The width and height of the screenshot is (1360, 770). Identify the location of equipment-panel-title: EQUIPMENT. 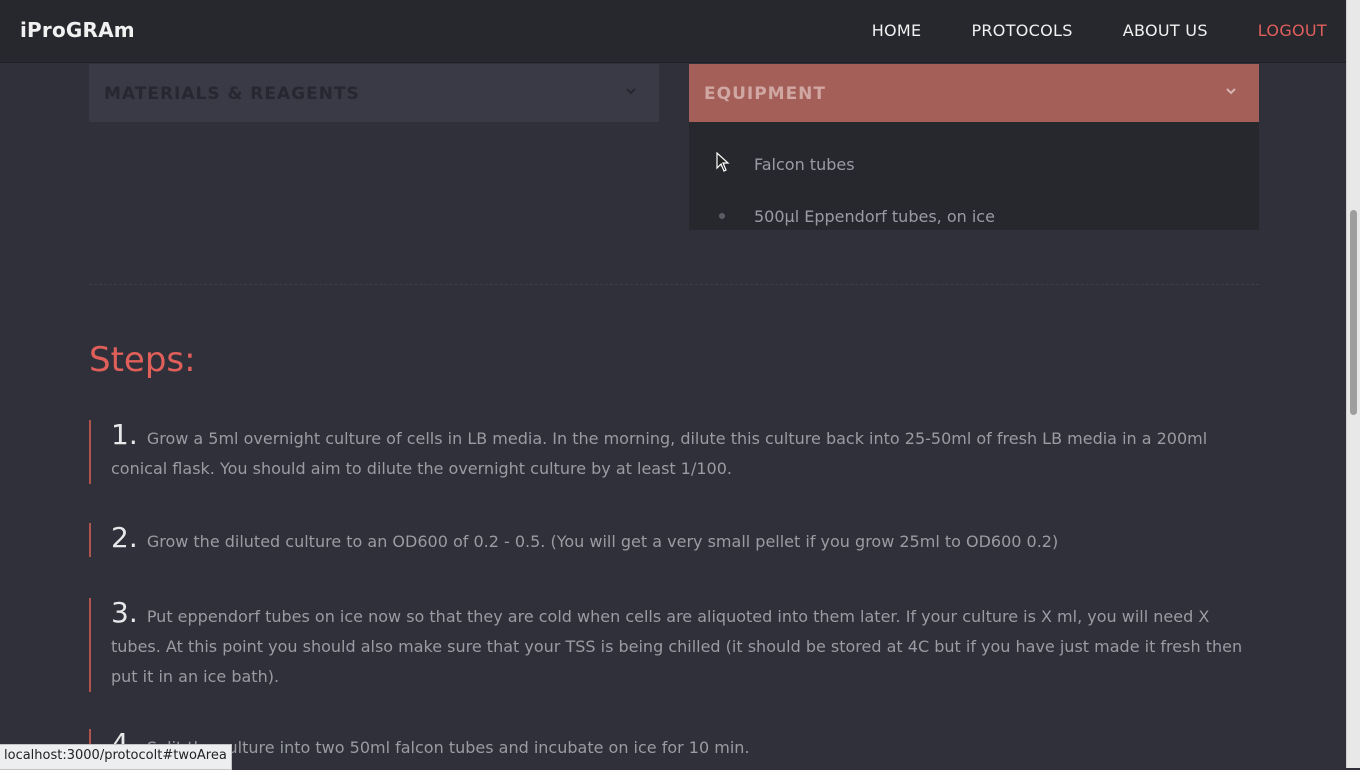
(765, 94).